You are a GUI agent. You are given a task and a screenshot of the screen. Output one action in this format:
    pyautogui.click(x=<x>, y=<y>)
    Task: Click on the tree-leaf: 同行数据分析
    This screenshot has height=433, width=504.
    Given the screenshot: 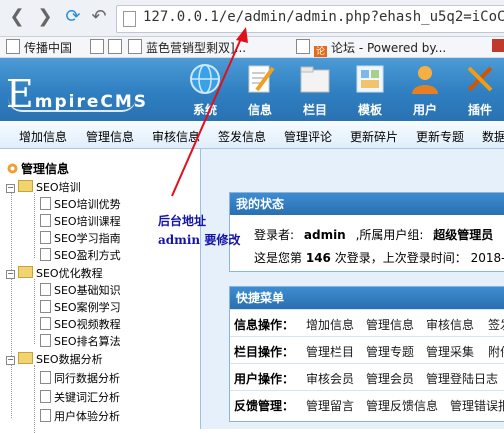 What is the action you would take?
    pyautogui.click(x=80, y=378)
    